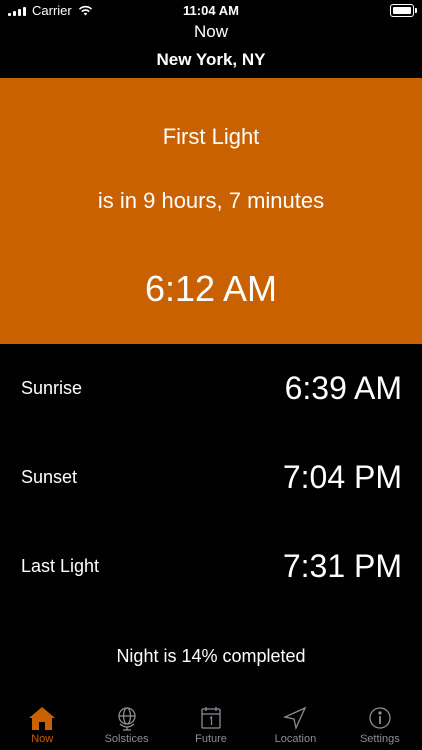  I want to click on tab-future: Future, so click(211, 724).